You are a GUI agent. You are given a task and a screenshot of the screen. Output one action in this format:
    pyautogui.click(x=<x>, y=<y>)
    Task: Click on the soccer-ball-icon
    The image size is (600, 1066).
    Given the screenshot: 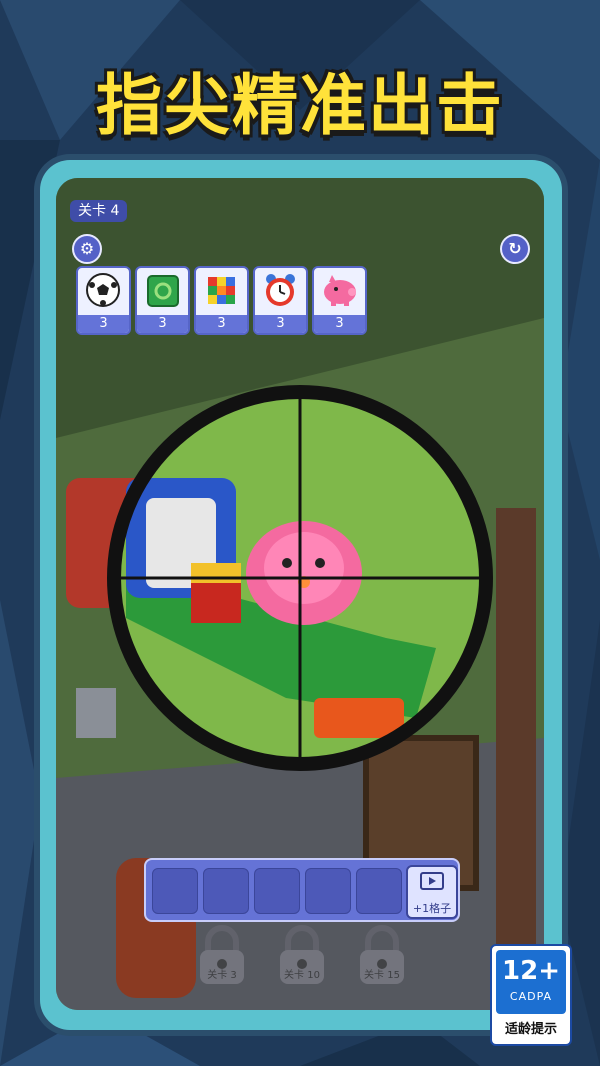 What is the action you would take?
    pyautogui.click(x=103, y=290)
    